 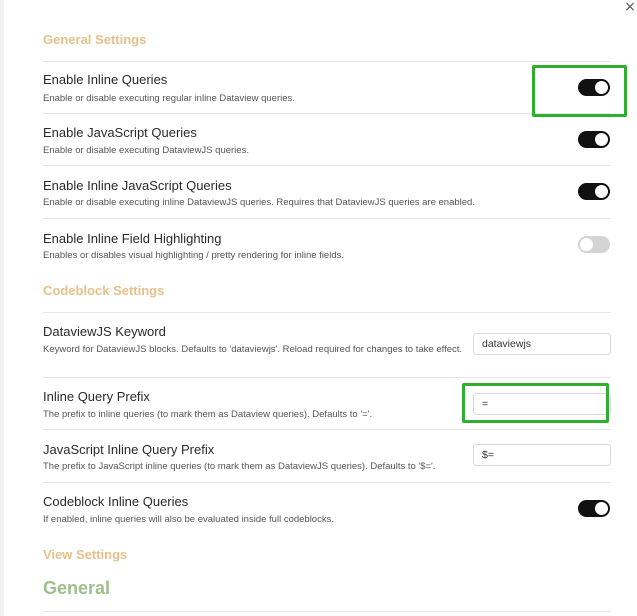 What do you see at coordinates (104, 331) in the screenshot?
I see `setting-name: DataviewJS Keyword` at bounding box center [104, 331].